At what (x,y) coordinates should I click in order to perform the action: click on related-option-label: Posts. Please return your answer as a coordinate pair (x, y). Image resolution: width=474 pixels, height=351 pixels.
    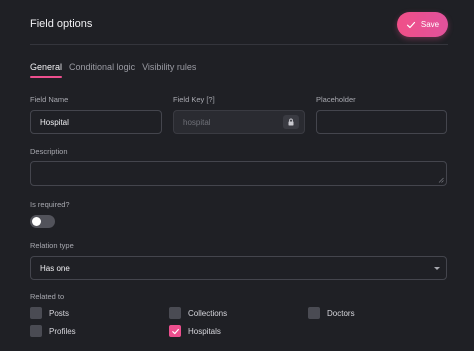
    Looking at the image, I should click on (59, 313).